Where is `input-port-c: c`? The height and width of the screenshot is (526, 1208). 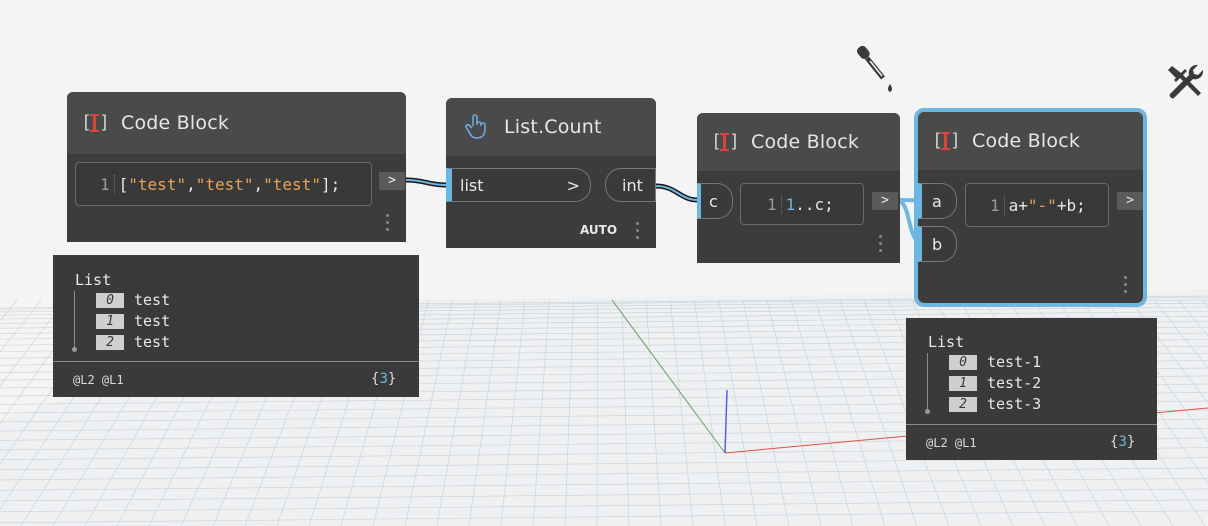 input-port-c: c is located at coordinates (715, 201).